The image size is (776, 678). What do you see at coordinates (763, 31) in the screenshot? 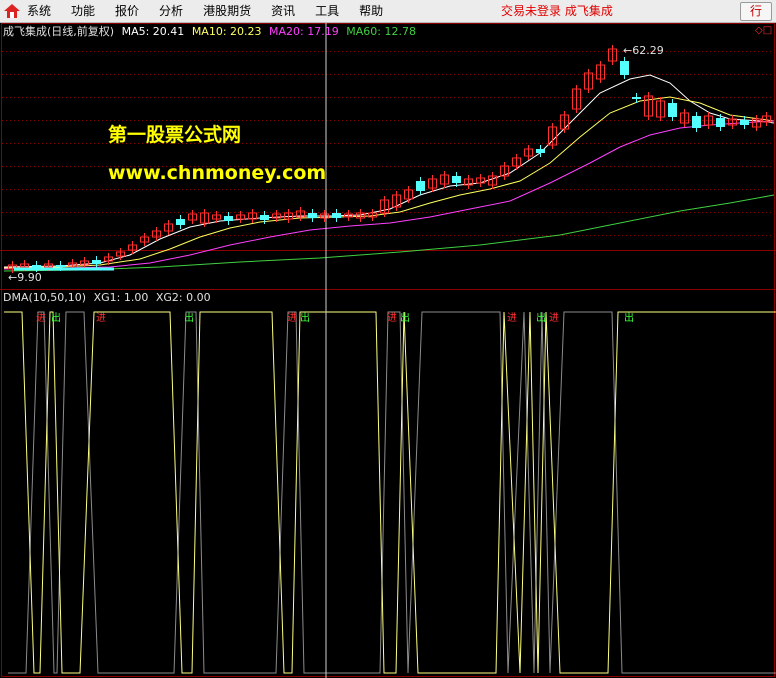
I see `corner-marker: ◇□` at bounding box center [763, 31].